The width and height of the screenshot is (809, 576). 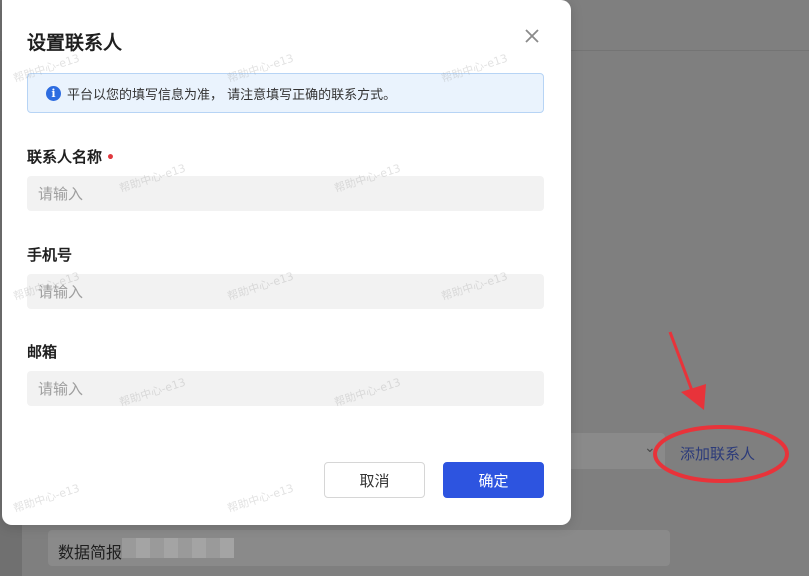 I want to click on cancel-button: 取消, so click(x=374, y=480).